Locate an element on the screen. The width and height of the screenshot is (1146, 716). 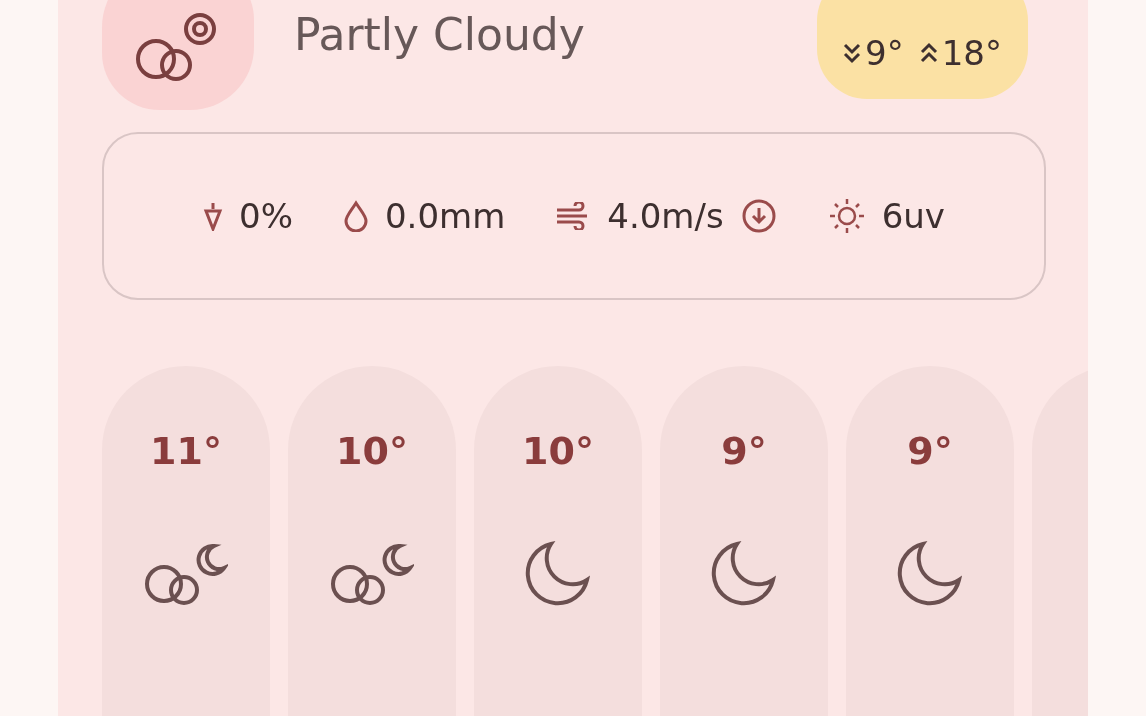
stat-value: 6uv is located at coordinates (913, 216).